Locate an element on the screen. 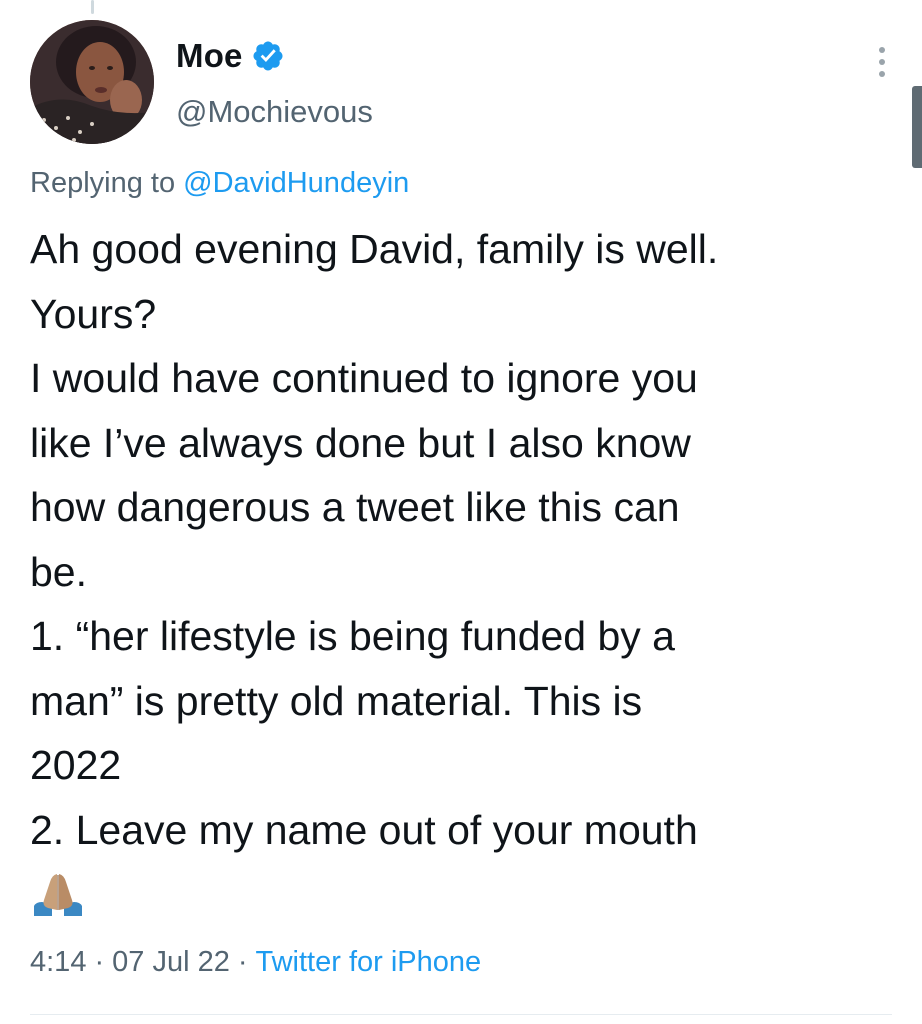 This screenshot has width=922, height=1024. reply-context: Replying to @DavidHundeyin is located at coordinates (219, 183).